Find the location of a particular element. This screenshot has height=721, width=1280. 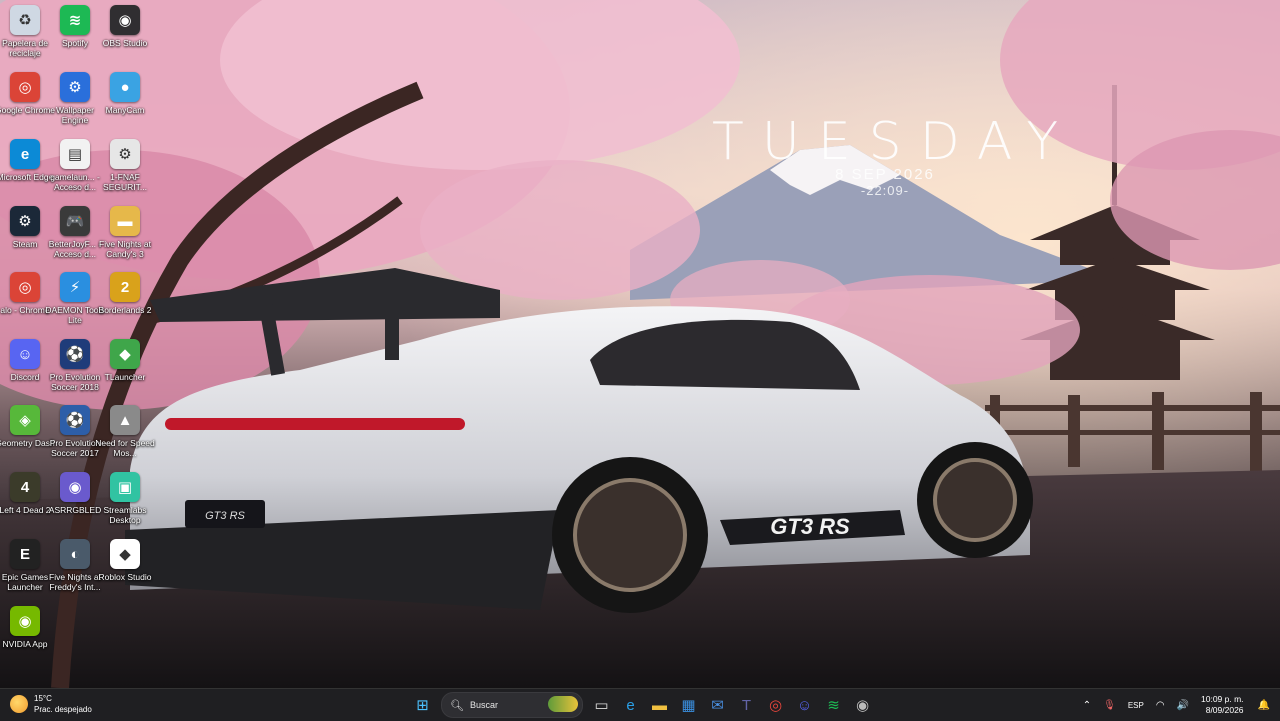

desktop-icon-l4d2: 4 Left 4 Dead 2 is located at coordinates (25, 493).